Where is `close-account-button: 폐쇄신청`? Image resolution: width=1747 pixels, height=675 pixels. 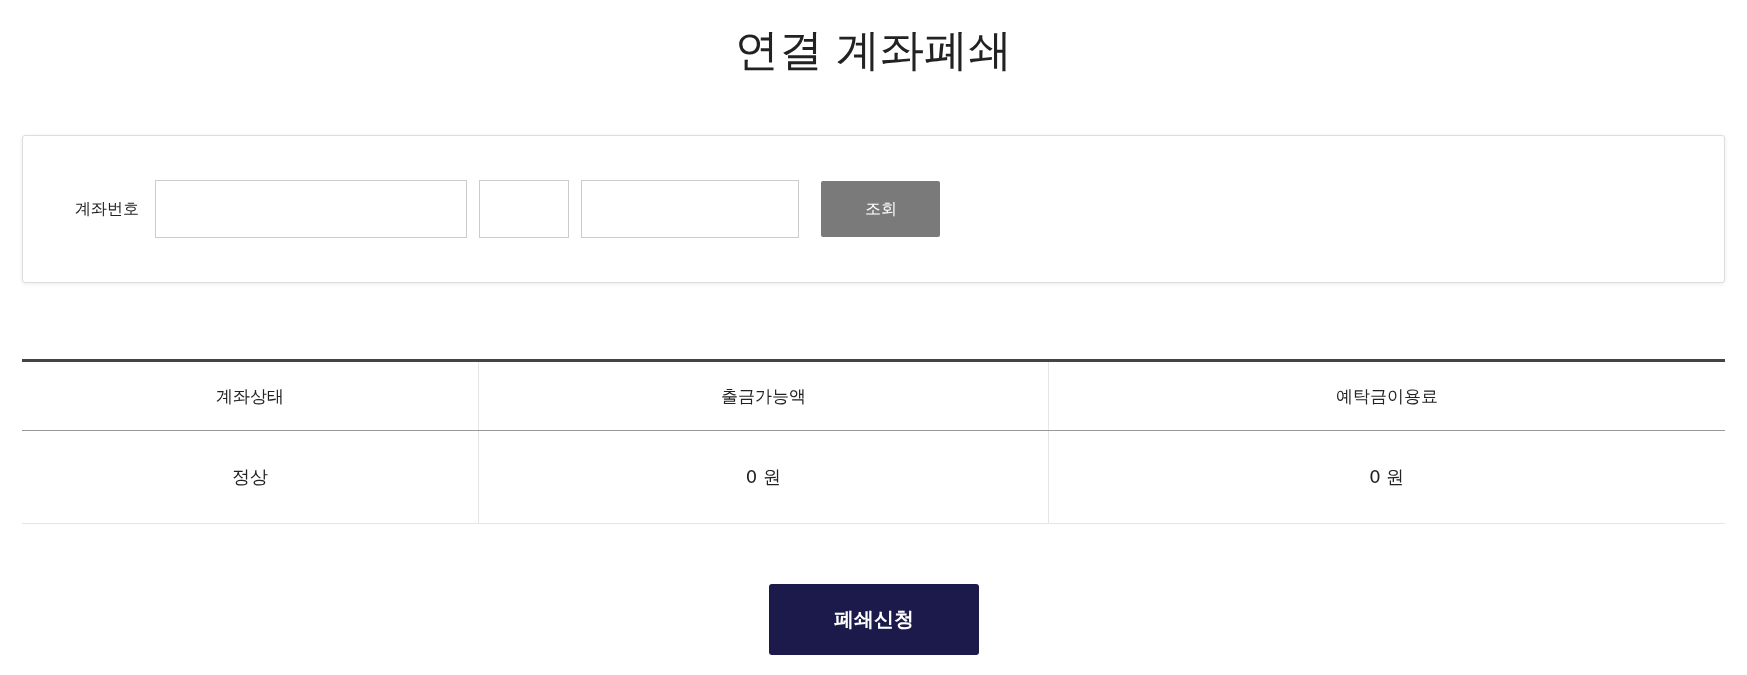 close-account-button: 폐쇄신청 is located at coordinates (873, 619).